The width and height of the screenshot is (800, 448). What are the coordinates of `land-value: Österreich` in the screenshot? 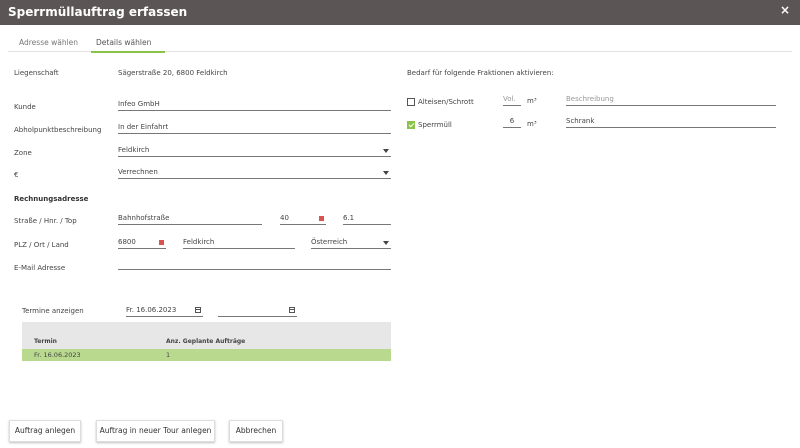 It's located at (329, 242).